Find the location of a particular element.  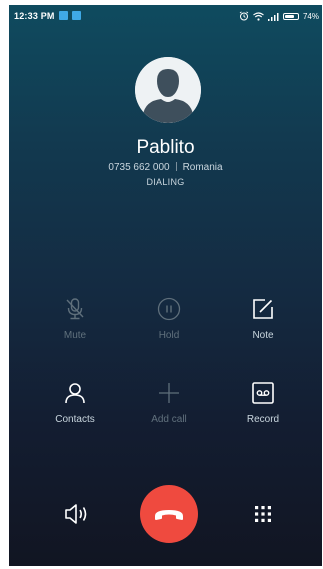

speaker-icon is located at coordinates (76, 514).